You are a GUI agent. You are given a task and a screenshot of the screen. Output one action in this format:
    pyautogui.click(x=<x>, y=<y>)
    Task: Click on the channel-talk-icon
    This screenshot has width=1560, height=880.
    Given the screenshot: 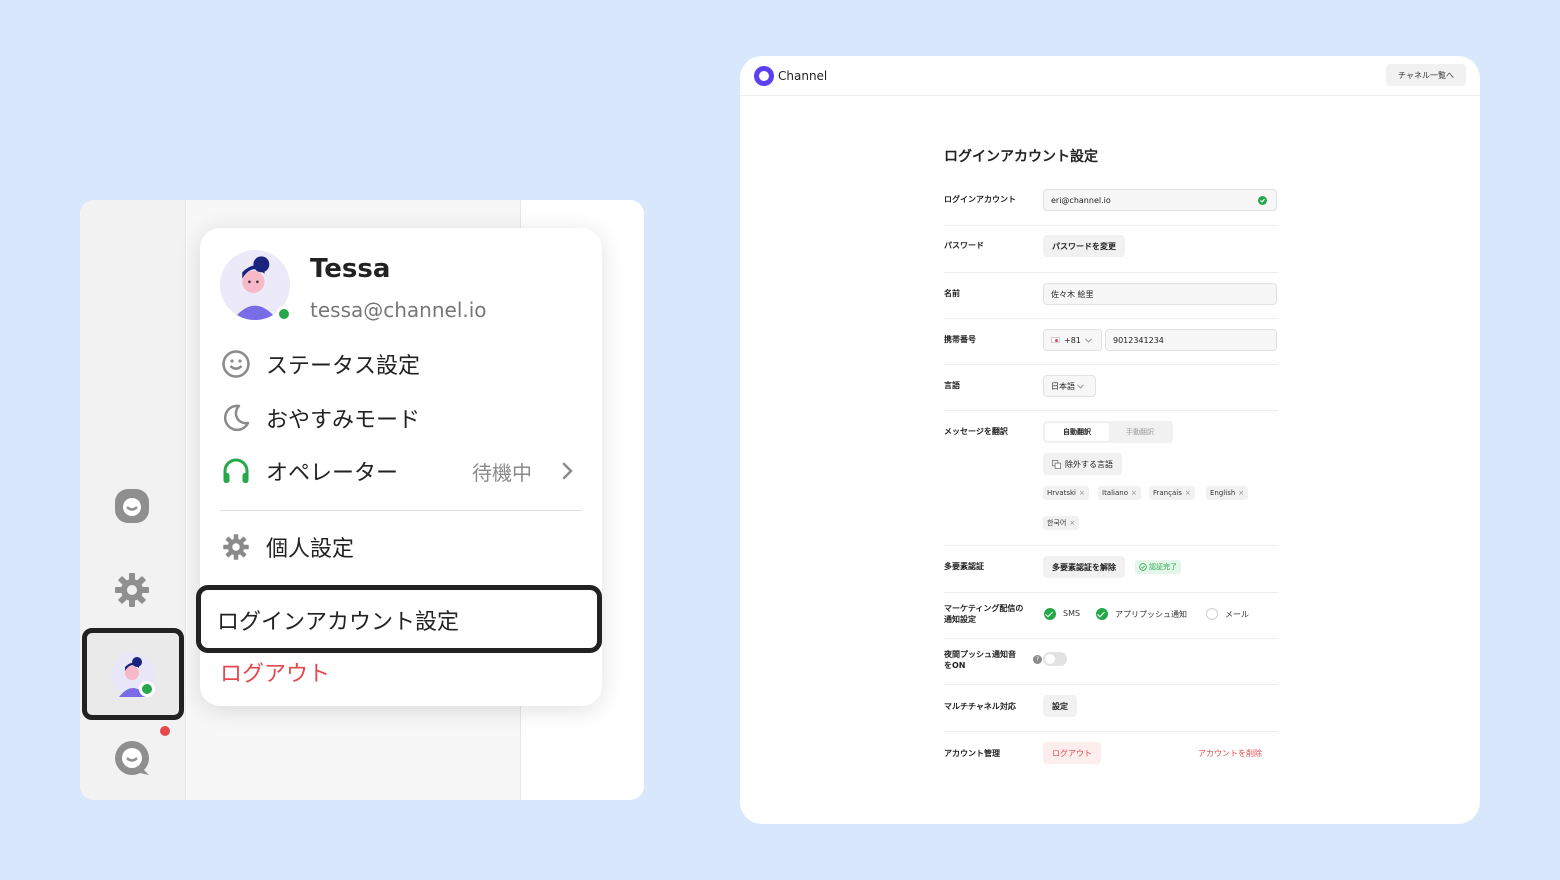 What is the action you would take?
    pyautogui.click(x=132, y=758)
    